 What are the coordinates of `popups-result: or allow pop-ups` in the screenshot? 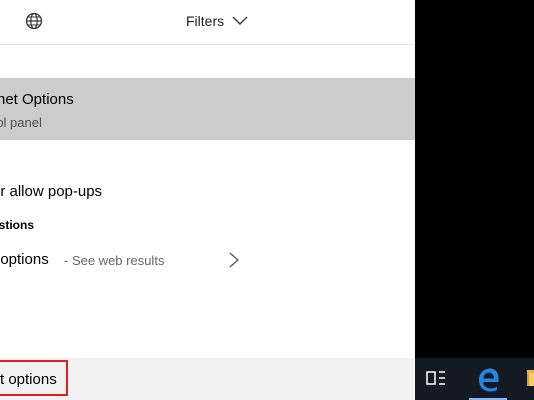 It's located at (51, 191).